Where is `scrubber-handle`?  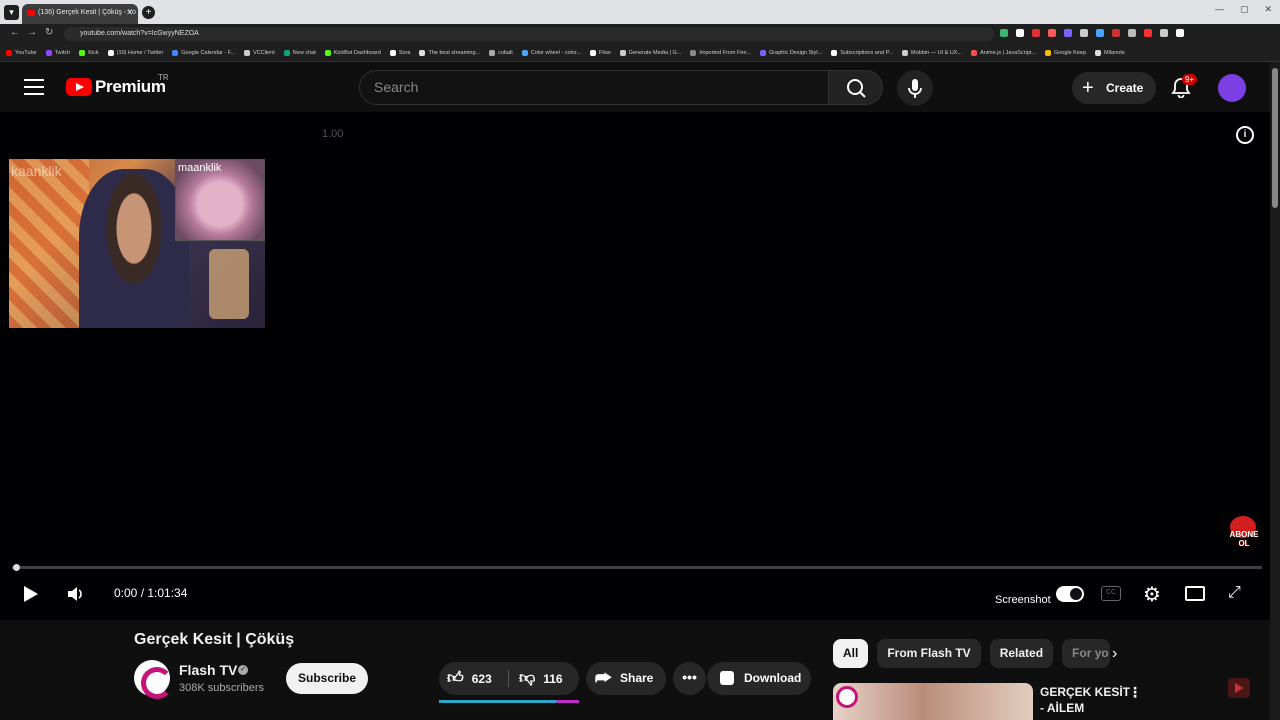
scrubber-handle is located at coordinates (16, 567).